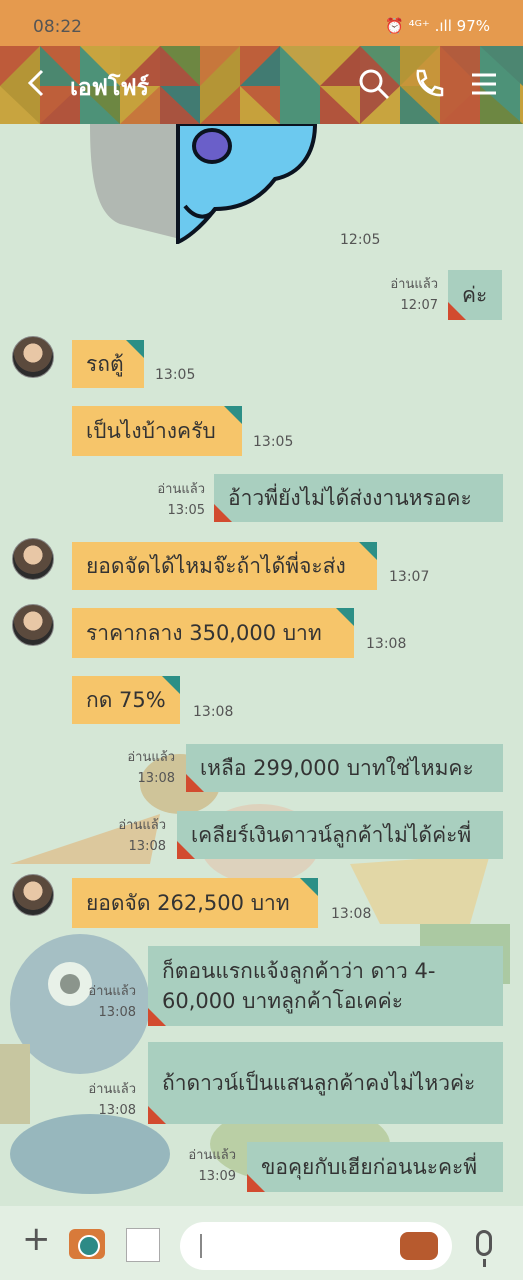 This screenshot has height=1280, width=523. I want to click on read-receipt: อ่านแล้ว 12:07, so click(414, 295).